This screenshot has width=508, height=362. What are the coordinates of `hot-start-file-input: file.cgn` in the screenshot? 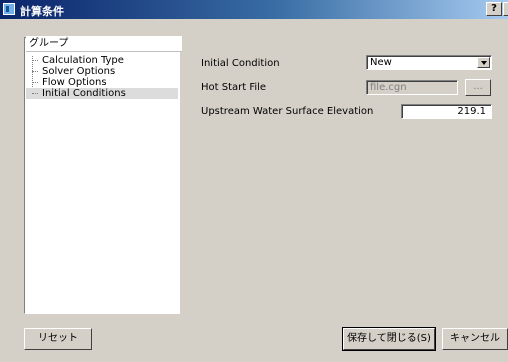 It's located at (412, 87).